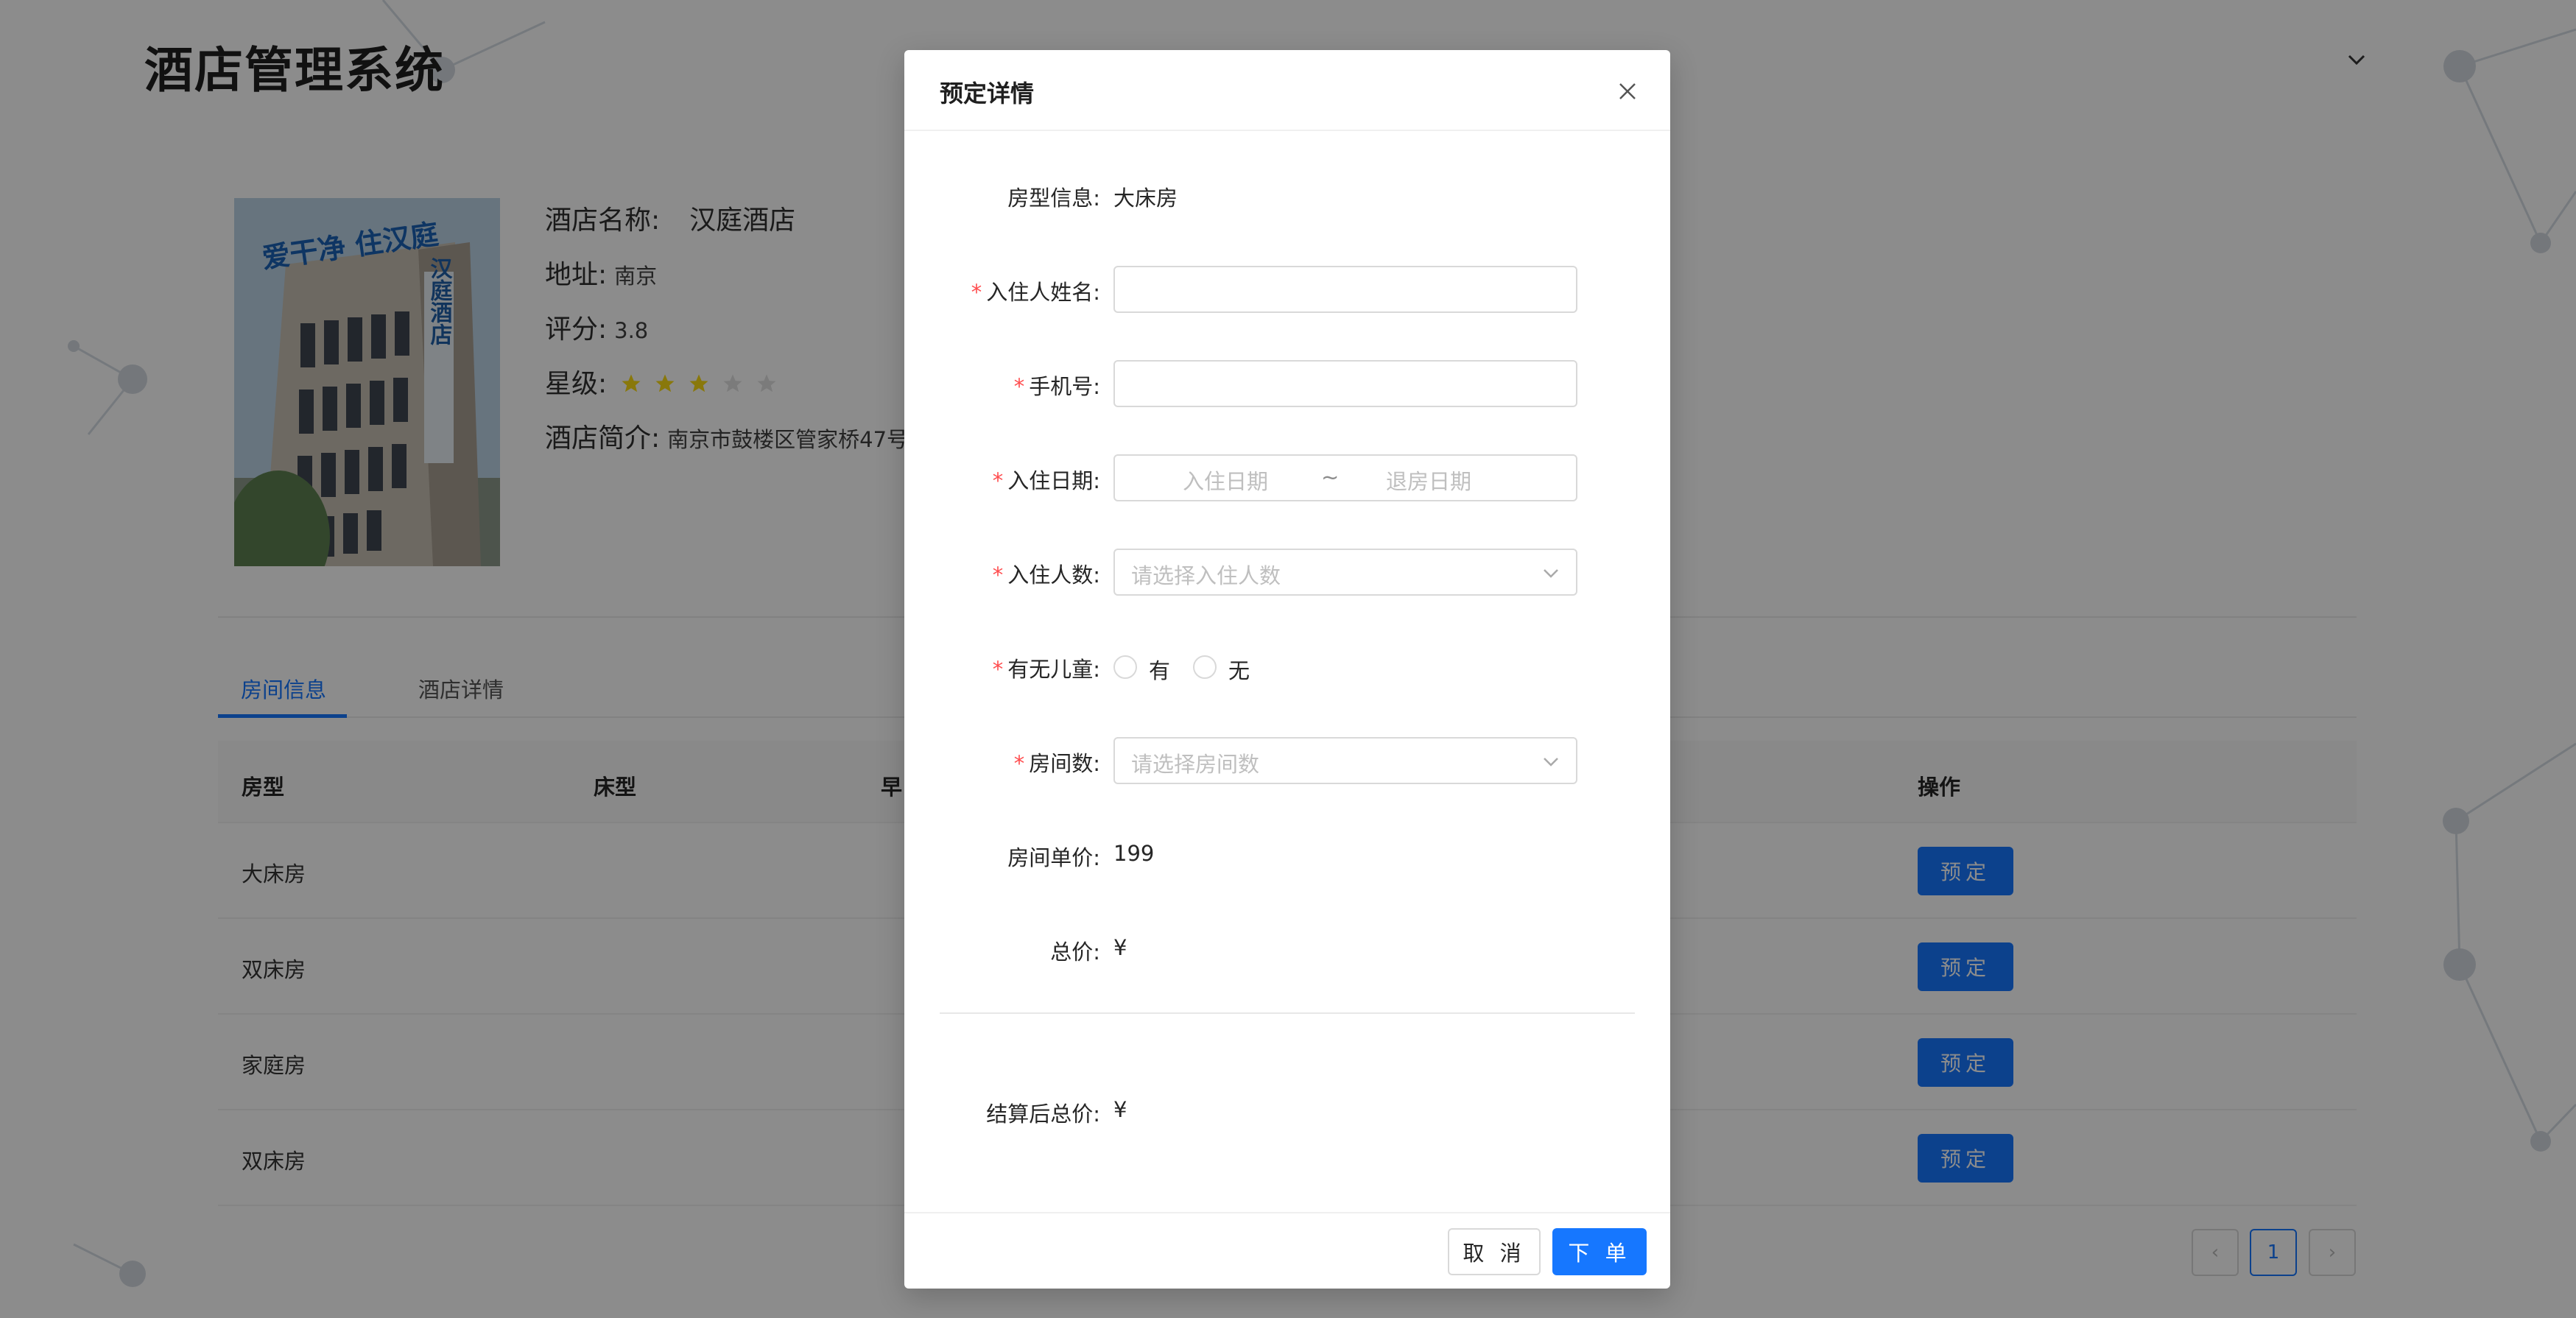 This screenshot has width=2576, height=1318. Describe the element at coordinates (1345, 289) in the screenshot. I see `guest-name-input` at that location.